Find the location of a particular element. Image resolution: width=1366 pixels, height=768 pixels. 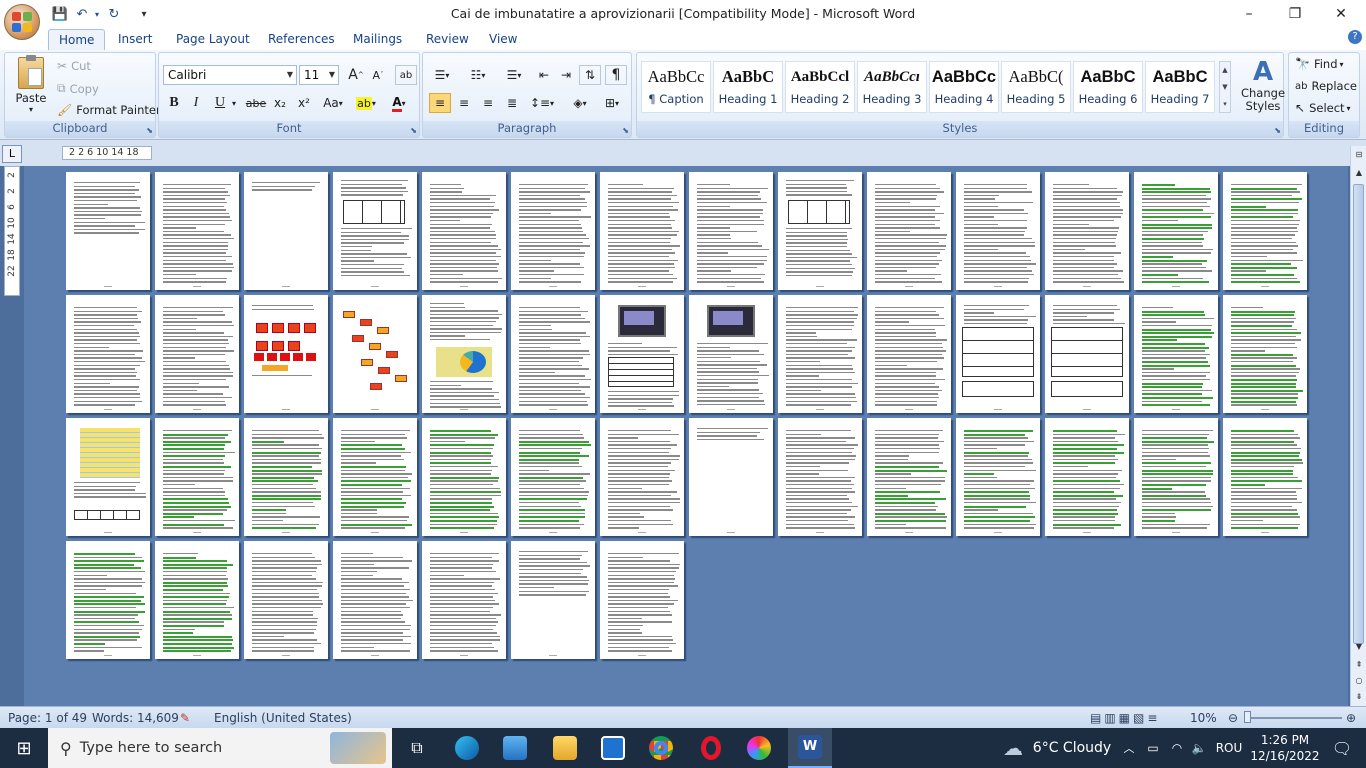

style-heading-1: AaBbC Heading 1 is located at coordinates (748, 87).